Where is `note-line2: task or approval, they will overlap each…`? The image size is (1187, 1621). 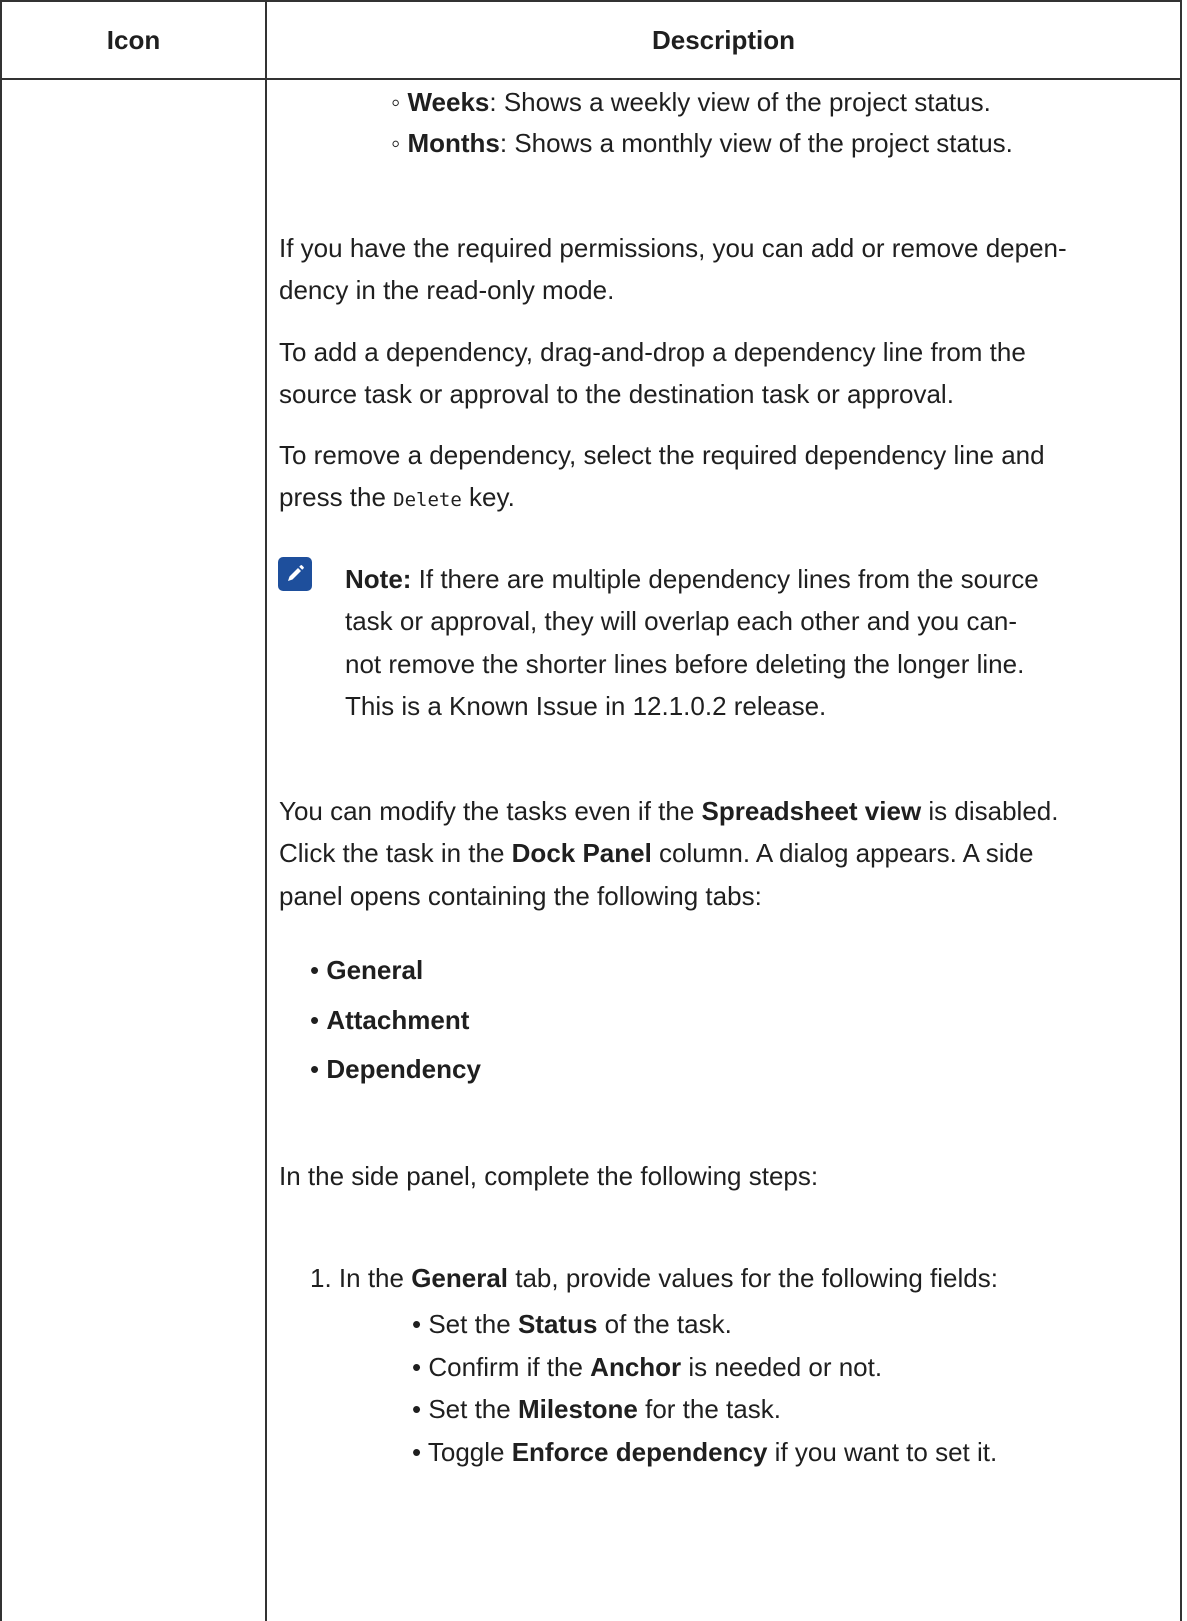 note-line2: task or approval, they will overlap each… is located at coordinates (681, 621).